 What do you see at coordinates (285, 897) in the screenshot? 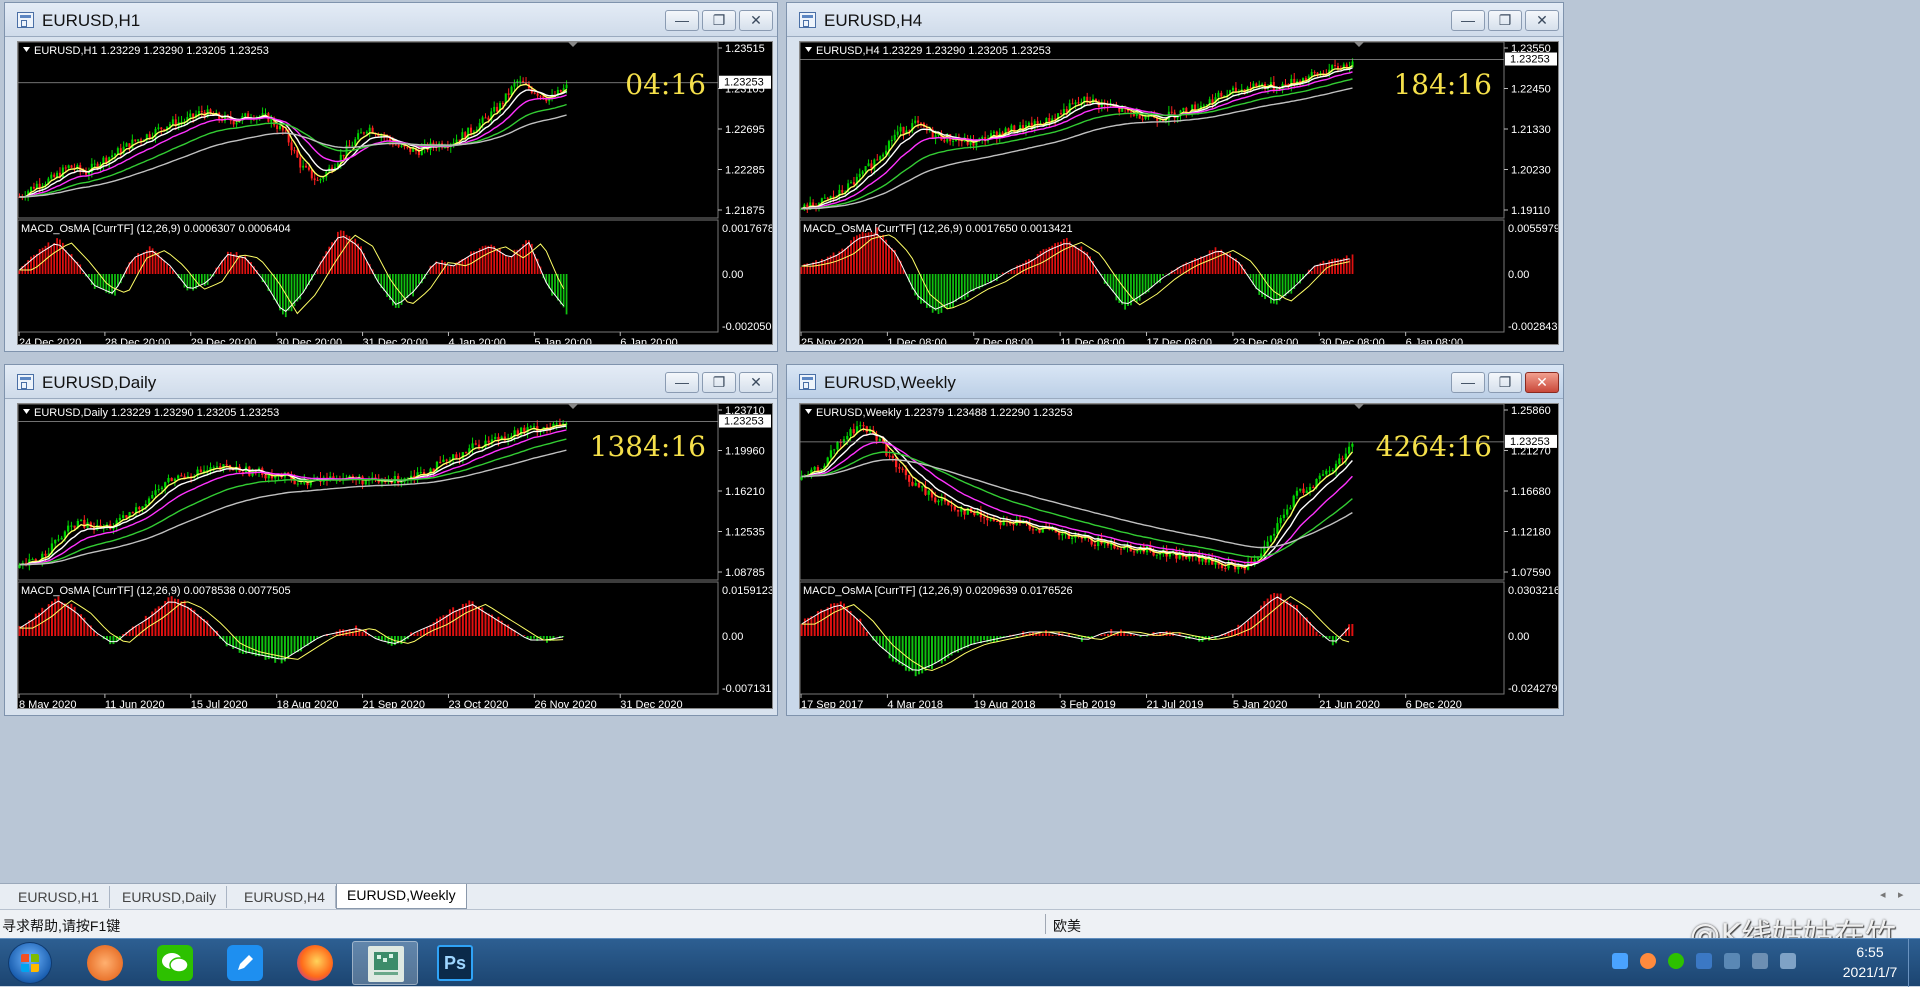
I see `tab-eurusd-h4: EURUSD,H4` at bounding box center [285, 897].